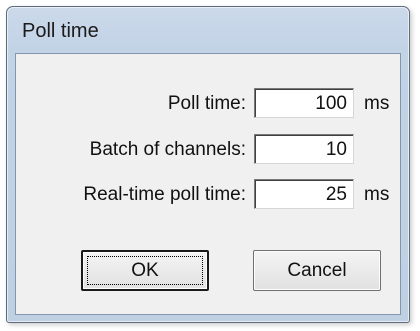  I want to click on realtime-poll-time-row: Real-time poll time: 25 ms, so click(209, 195).